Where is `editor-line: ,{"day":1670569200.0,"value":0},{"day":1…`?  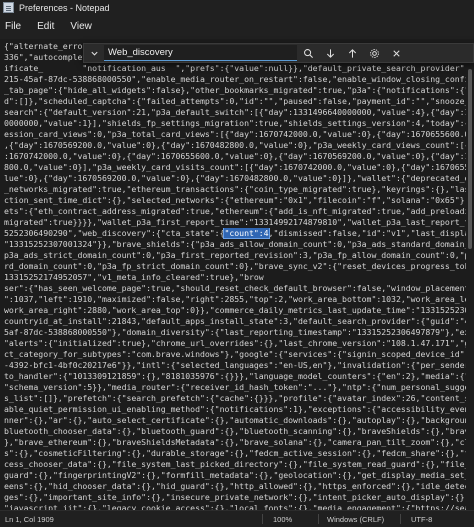
editor-line: ,{"day":1670569200.0,"value":0},{"day":1… is located at coordinates (237, 145).